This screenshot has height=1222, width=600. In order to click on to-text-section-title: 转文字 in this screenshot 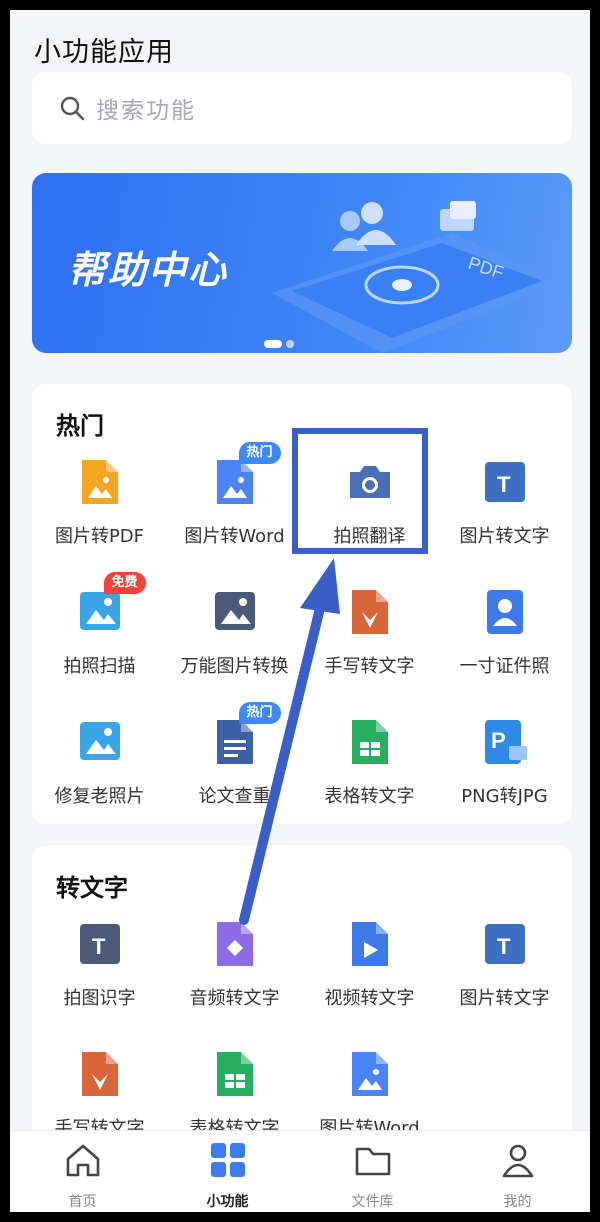, I will do `click(92, 888)`.